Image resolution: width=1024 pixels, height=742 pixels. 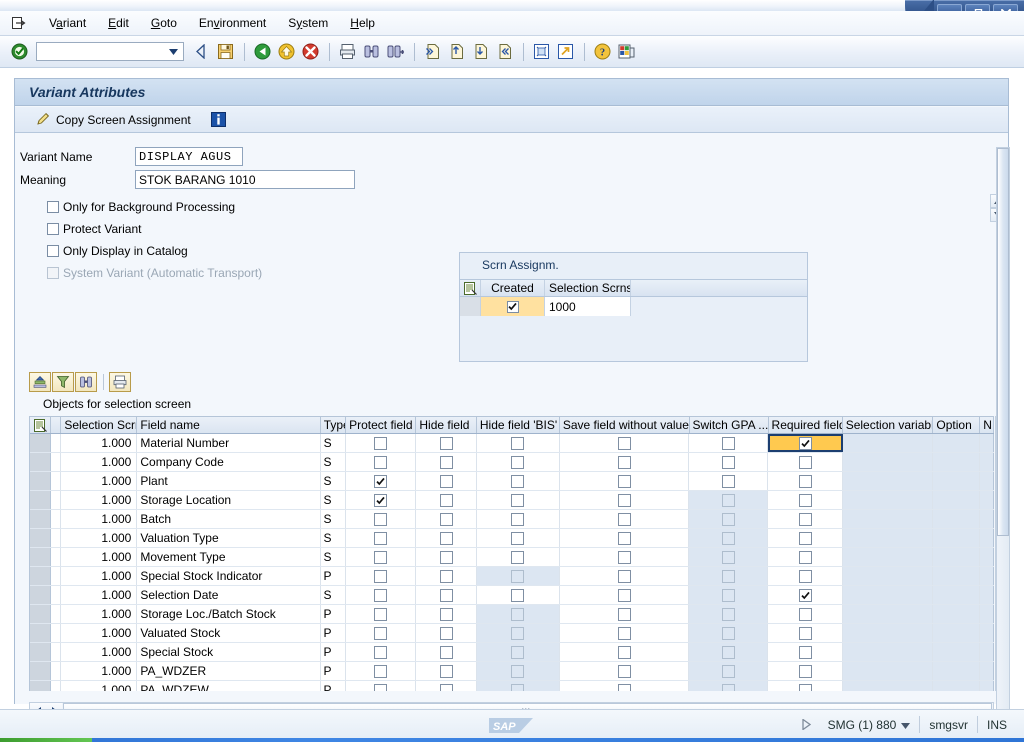 I want to click on scrn-created-checkbox, so click(x=512, y=306).